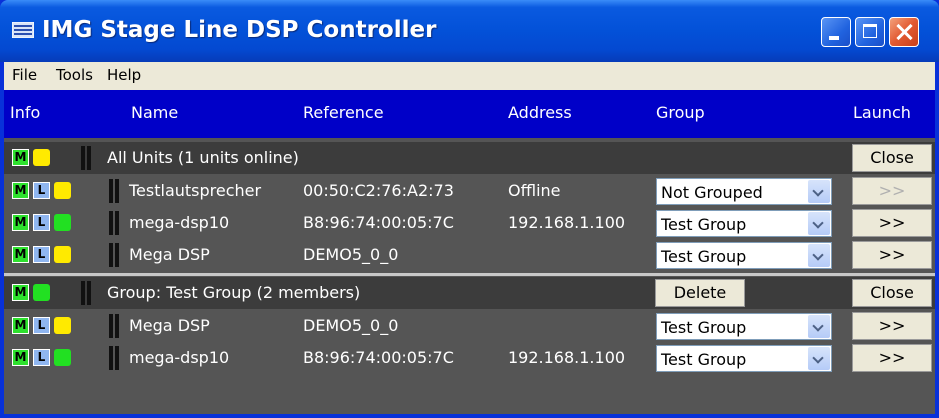  What do you see at coordinates (870, 32) in the screenshot?
I see `maximize-button` at bounding box center [870, 32].